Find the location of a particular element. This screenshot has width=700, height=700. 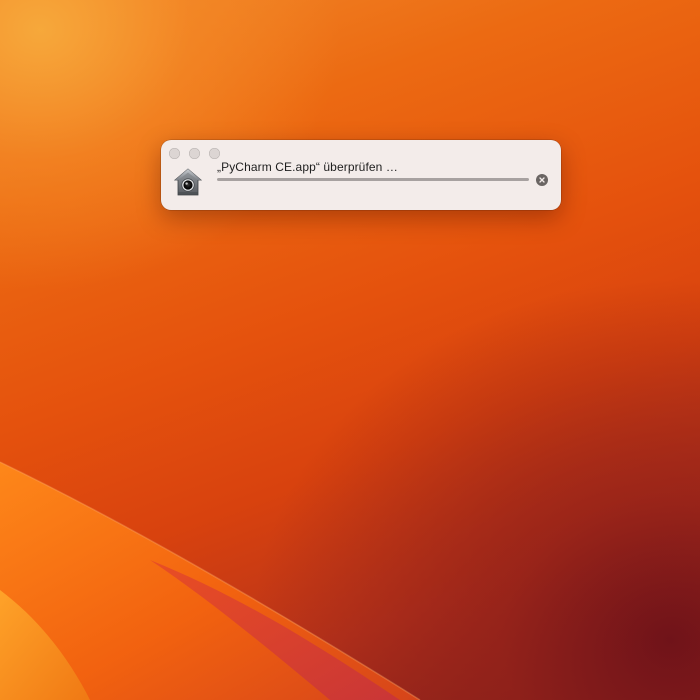

progress-fill is located at coordinates (373, 179).